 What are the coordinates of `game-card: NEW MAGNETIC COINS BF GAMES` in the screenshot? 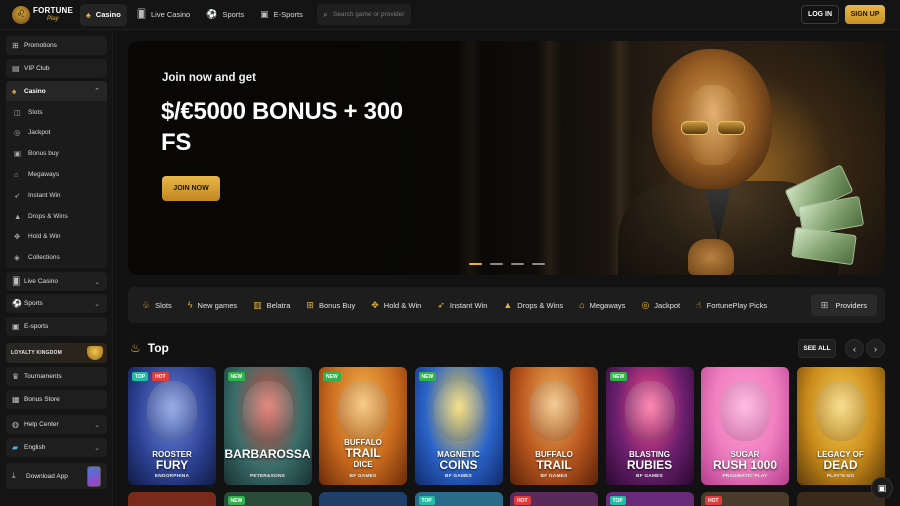 It's located at (458, 426).